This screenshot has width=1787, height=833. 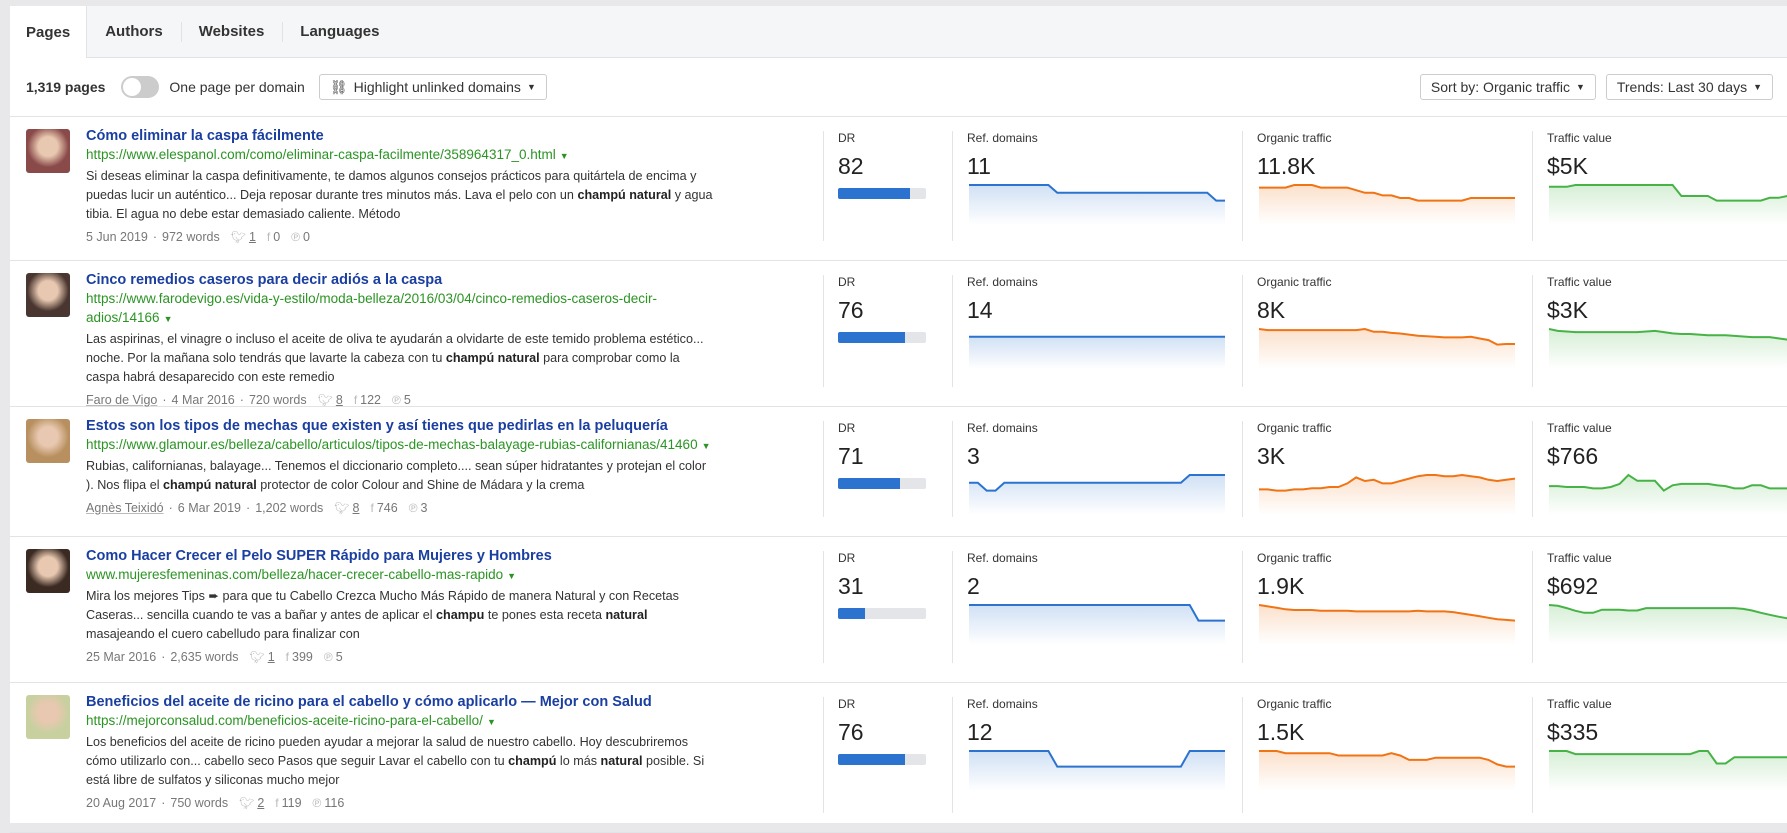 I want to click on highlight-unlinked-domains-dropdown: ⛓ Highlight unlinked domains ▼, so click(x=432, y=87).